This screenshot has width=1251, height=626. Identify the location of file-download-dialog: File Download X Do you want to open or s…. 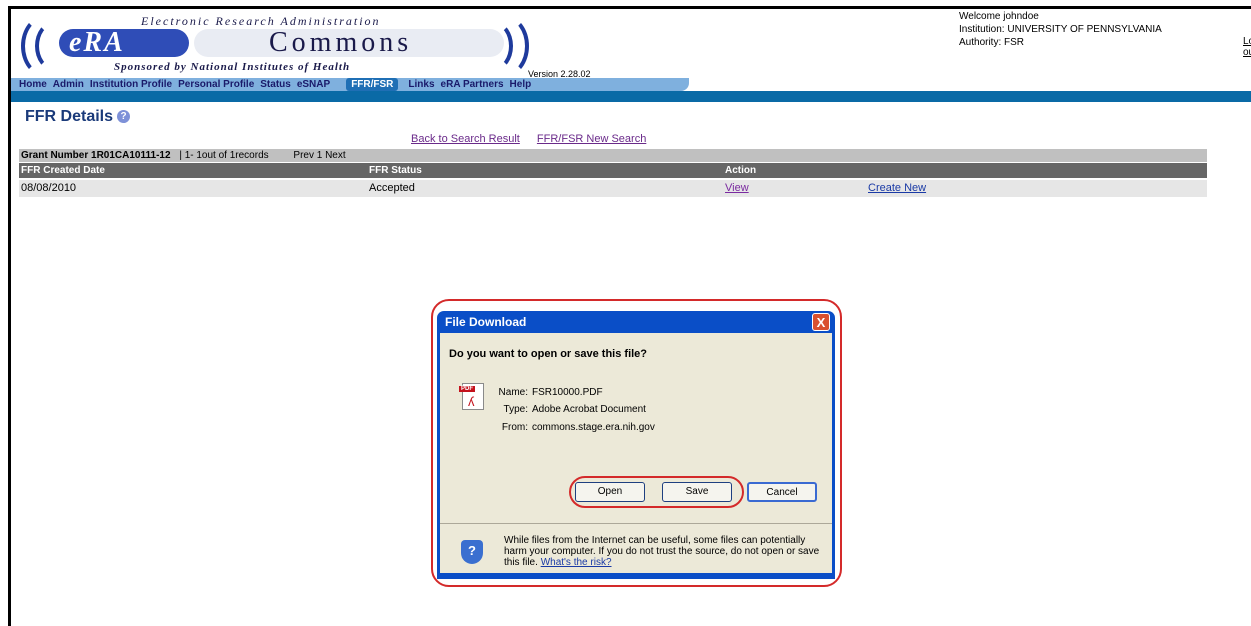
(636, 445).